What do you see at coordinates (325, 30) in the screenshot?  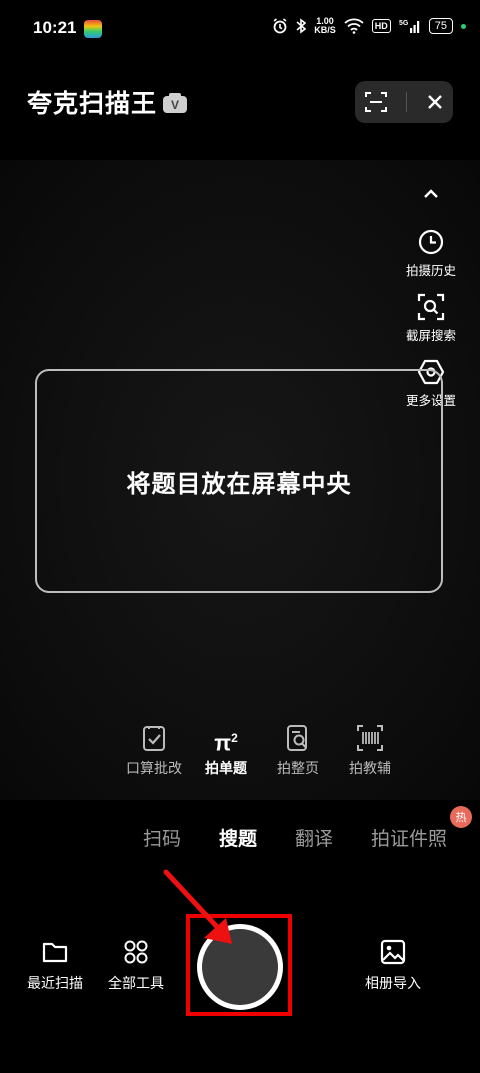 I see `speed-unit: KB/S` at bounding box center [325, 30].